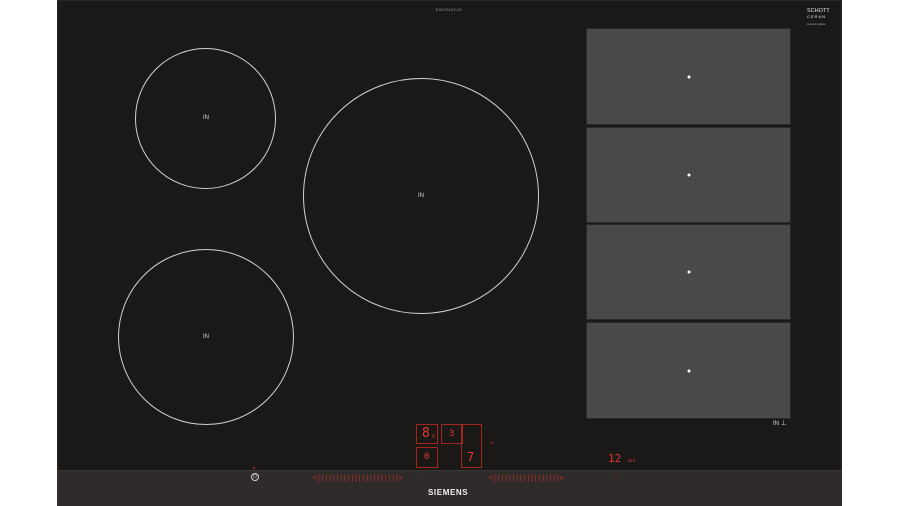  I want to click on timer-display: 12 min, so click(621, 458).